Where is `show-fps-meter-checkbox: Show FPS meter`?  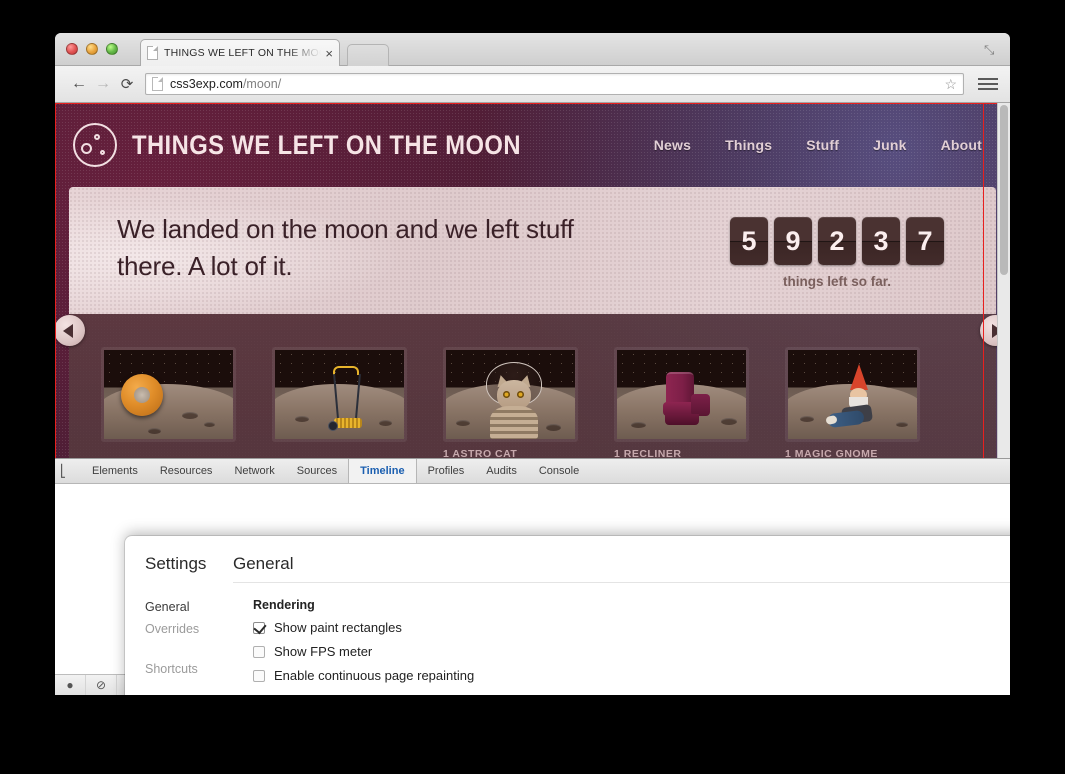
show-fps-meter-checkbox: Show FPS meter is located at coordinates (631, 651).